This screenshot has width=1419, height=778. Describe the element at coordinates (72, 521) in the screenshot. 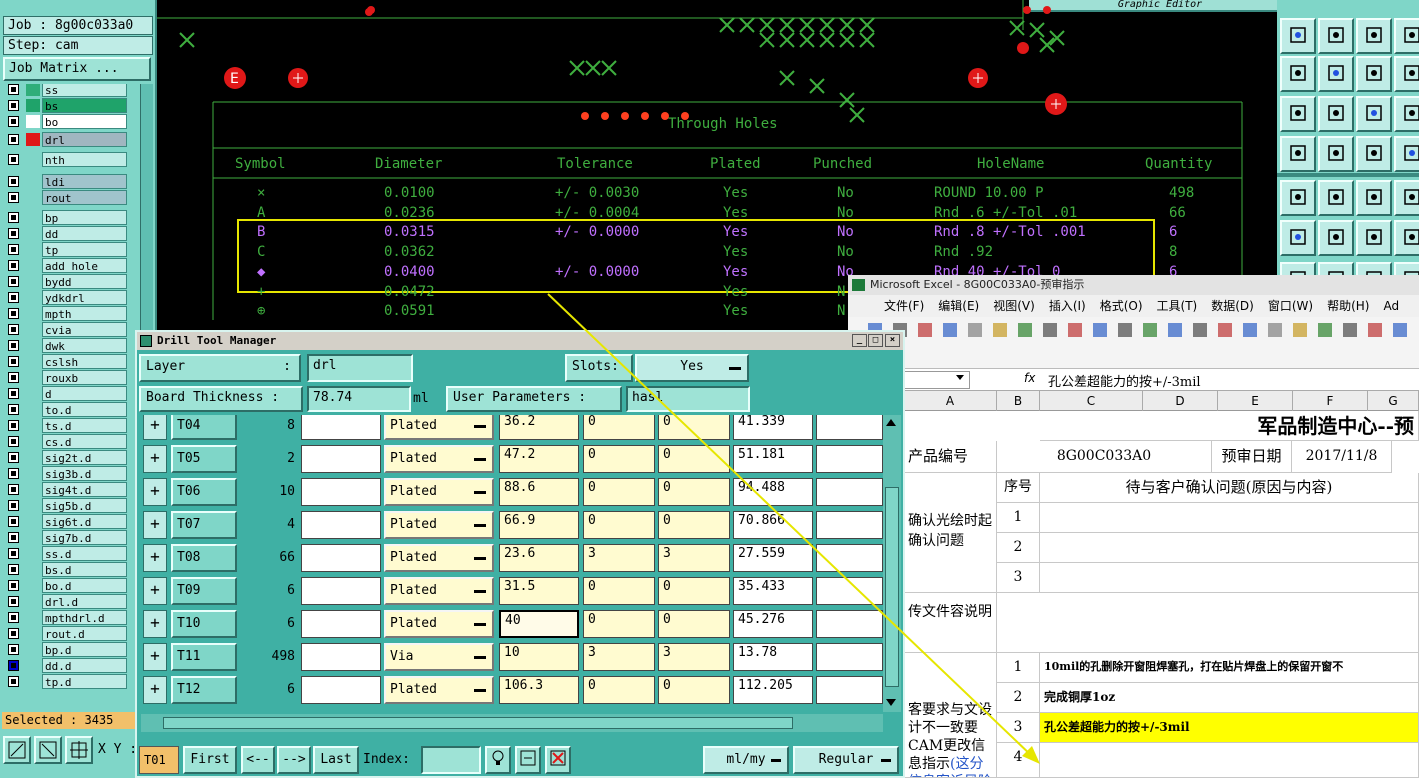

I see `layer-row: sig6t.d` at that location.